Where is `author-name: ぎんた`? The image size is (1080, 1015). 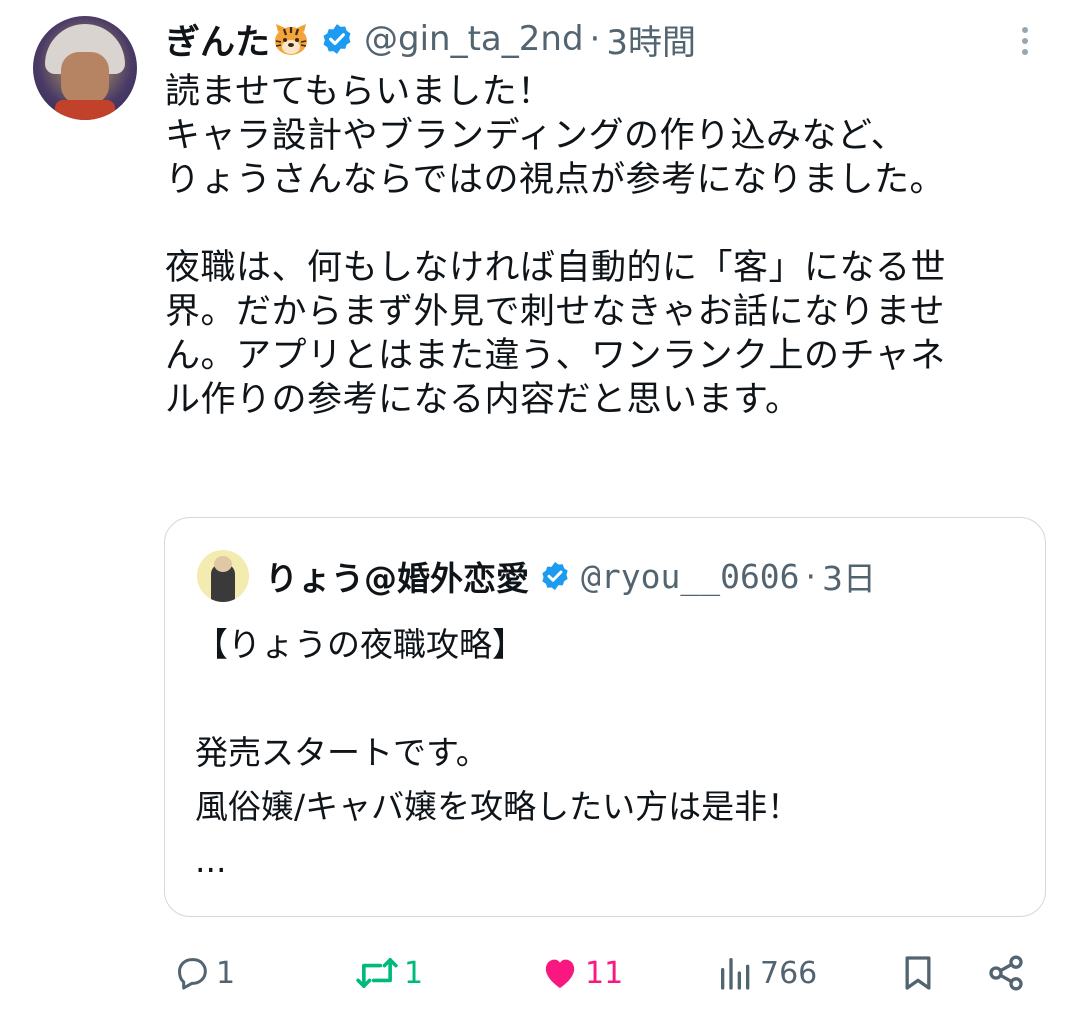 author-name: ぎんた is located at coordinates (217, 39).